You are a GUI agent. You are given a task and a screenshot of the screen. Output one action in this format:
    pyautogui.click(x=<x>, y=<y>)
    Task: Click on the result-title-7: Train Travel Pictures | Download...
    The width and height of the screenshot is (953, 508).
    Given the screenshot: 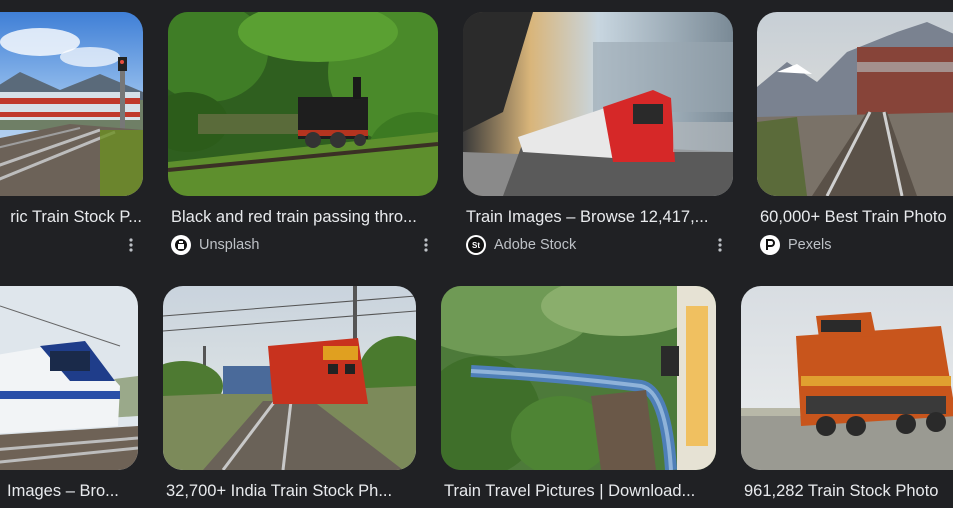 What is the action you would take?
    pyautogui.click(x=579, y=491)
    